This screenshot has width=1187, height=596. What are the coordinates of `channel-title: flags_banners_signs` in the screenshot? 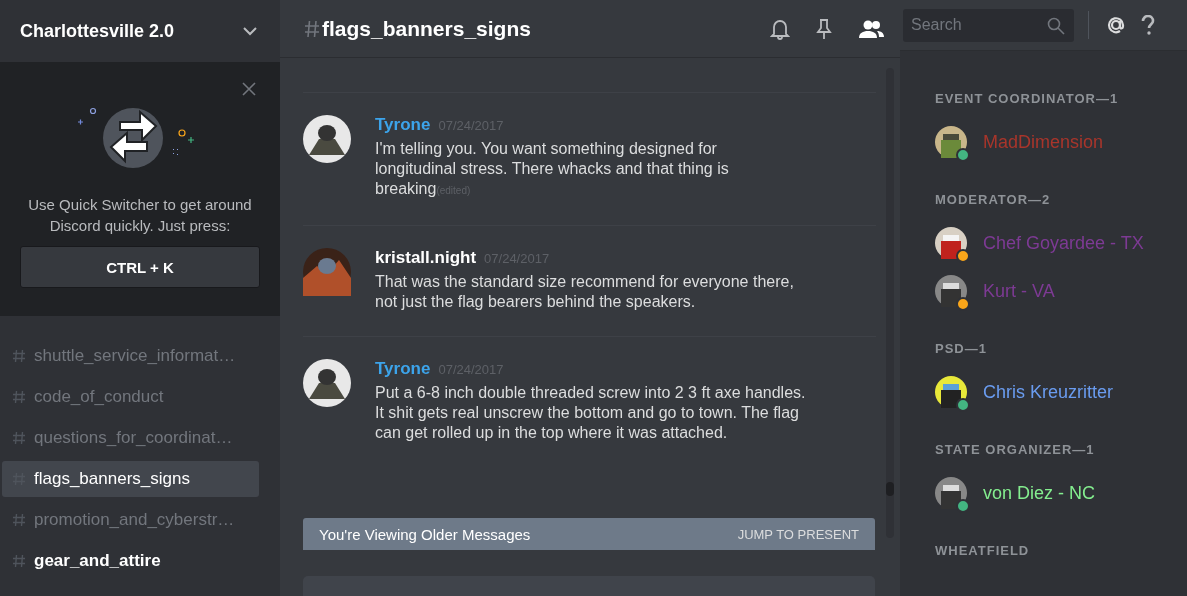 It's located at (426, 28).